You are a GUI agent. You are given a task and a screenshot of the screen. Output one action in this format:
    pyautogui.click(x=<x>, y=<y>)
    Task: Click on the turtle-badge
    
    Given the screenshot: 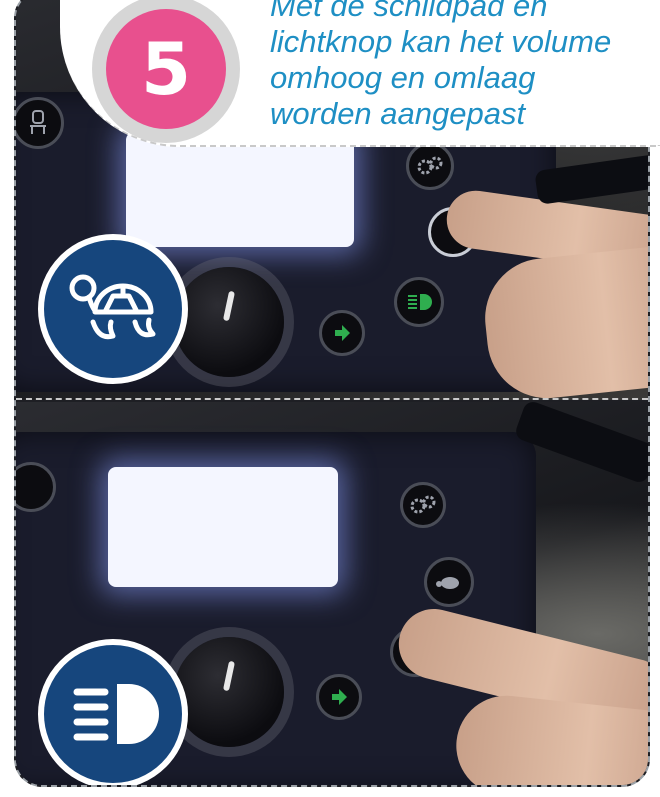 What is the action you would take?
    pyautogui.click(x=113, y=309)
    